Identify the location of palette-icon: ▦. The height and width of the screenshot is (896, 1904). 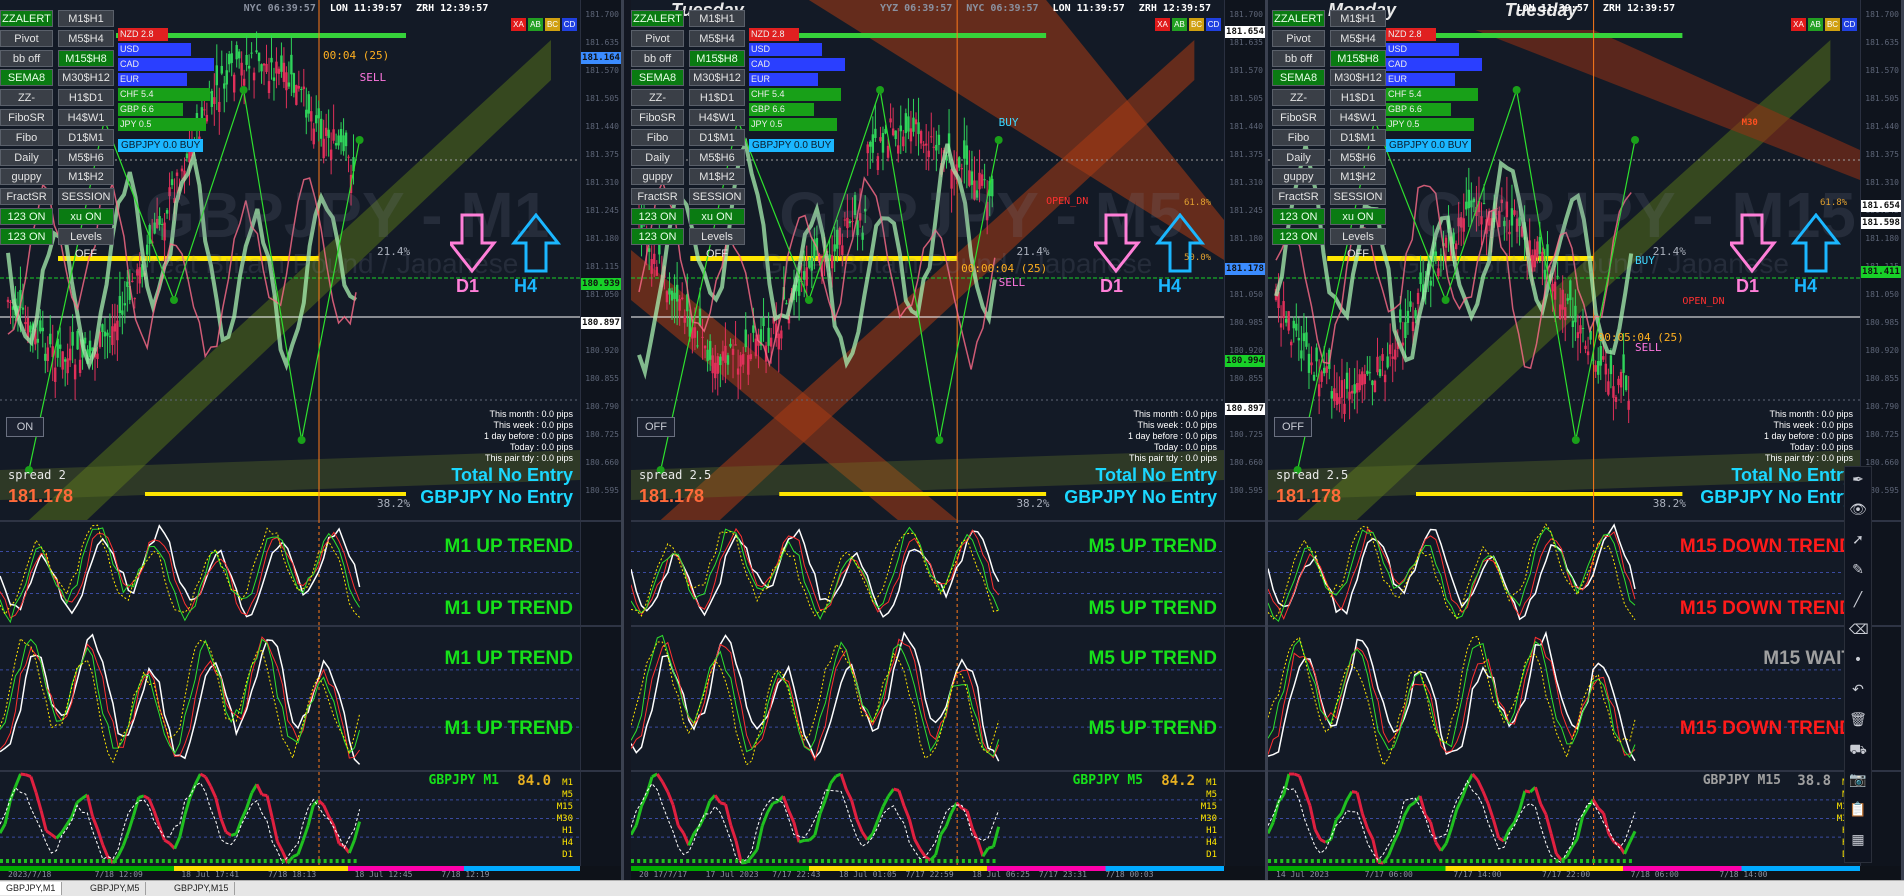
(1858, 840).